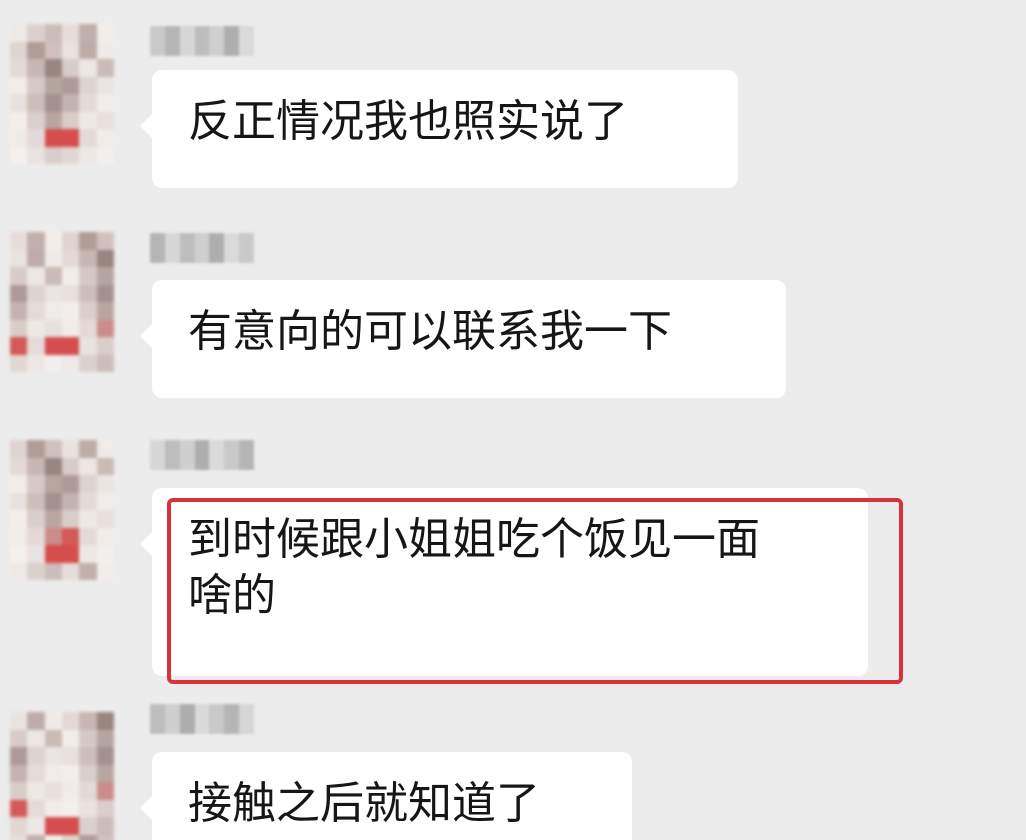 This screenshot has height=840, width=1026. Describe the element at coordinates (463, 339) in the screenshot. I see `message-bubble: 有意向的可以联系我一下` at that location.